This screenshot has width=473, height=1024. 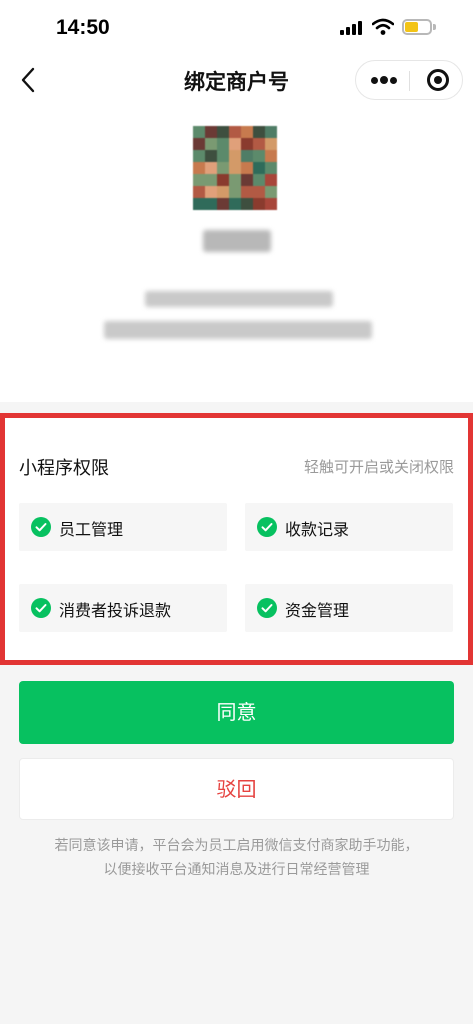 What do you see at coordinates (419, 27) in the screenshot?
I see `battery-icon` at bounding box center [419, 27].